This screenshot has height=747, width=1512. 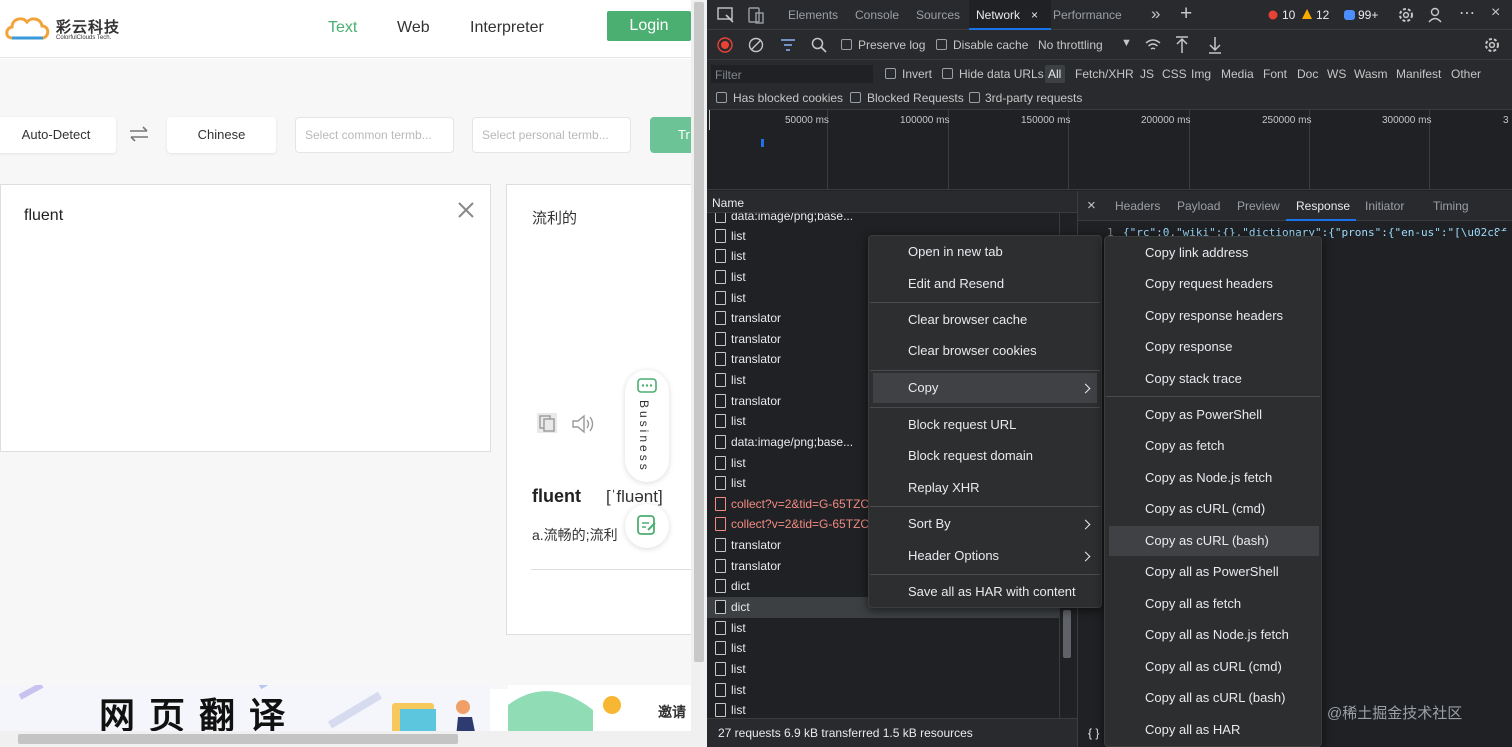 I want to click on hide-data-urls-checkbox, so click(x=947, y=73).